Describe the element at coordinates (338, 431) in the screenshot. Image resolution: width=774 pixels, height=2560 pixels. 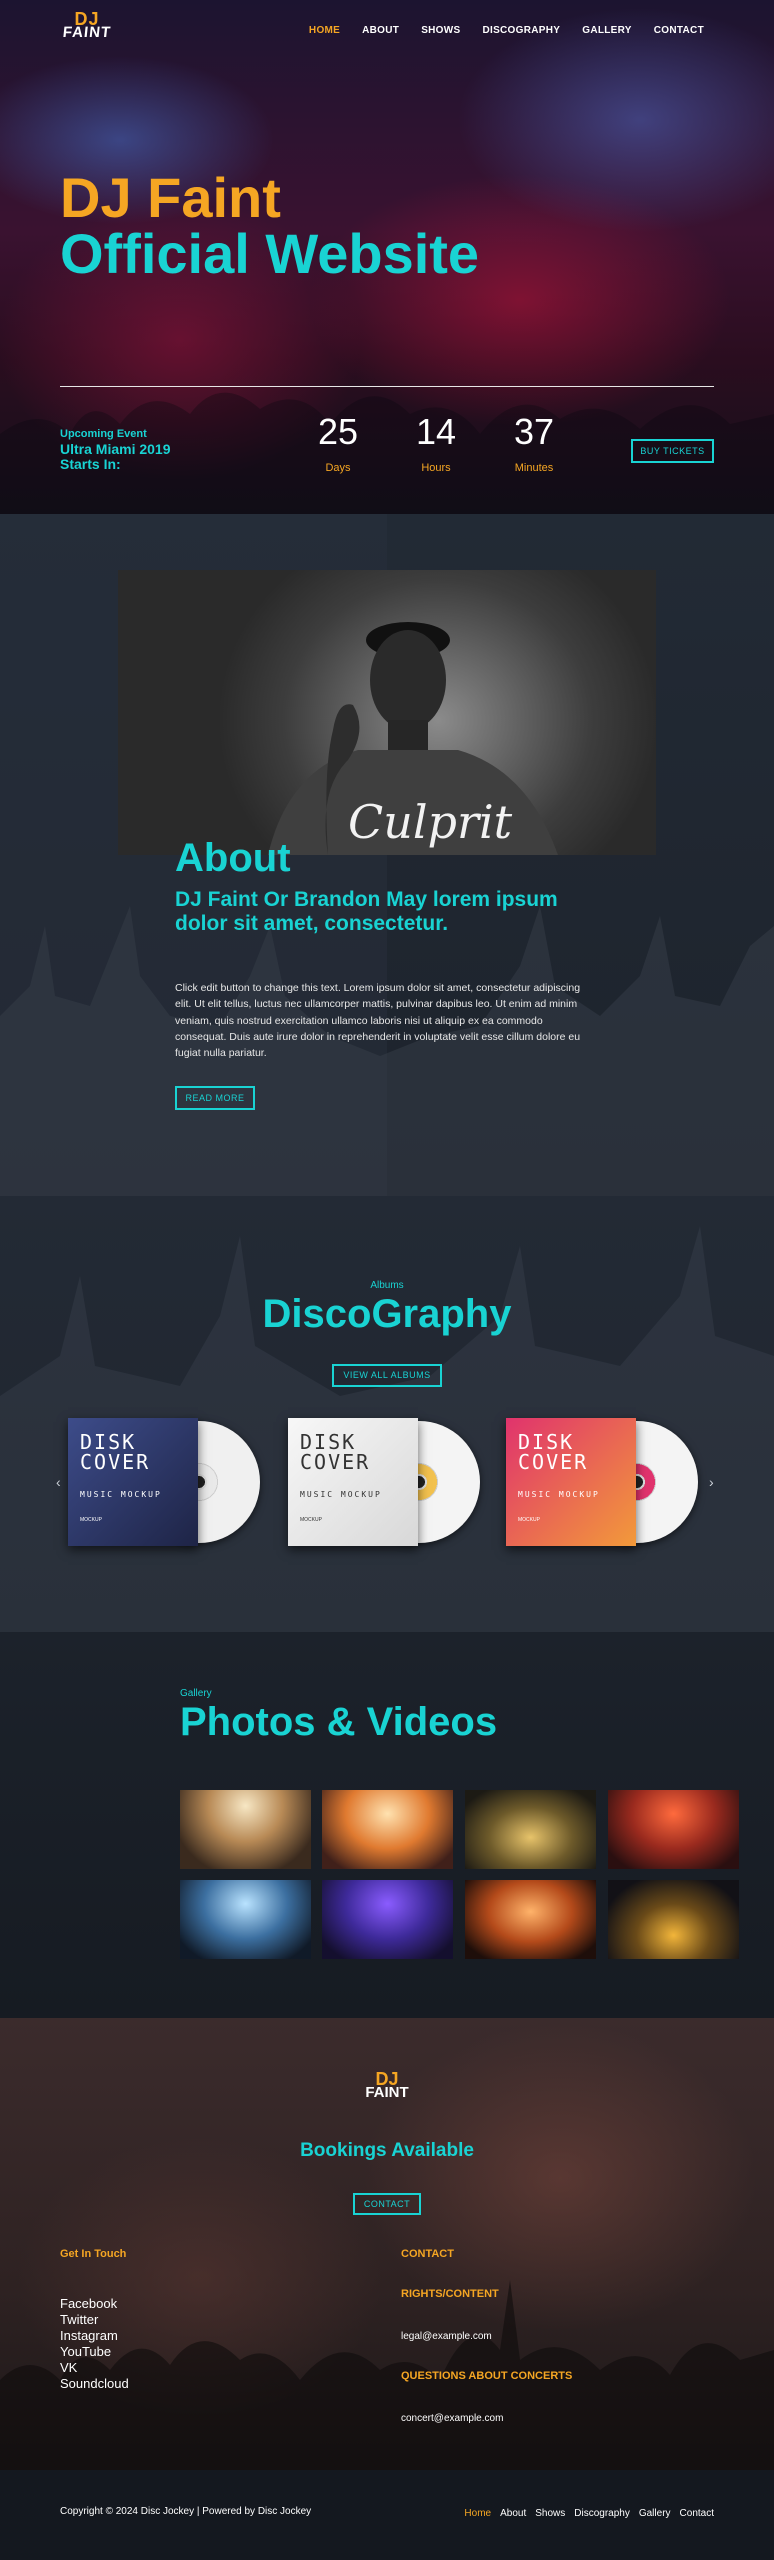
I see `countdown-days-value: 25` at that location.